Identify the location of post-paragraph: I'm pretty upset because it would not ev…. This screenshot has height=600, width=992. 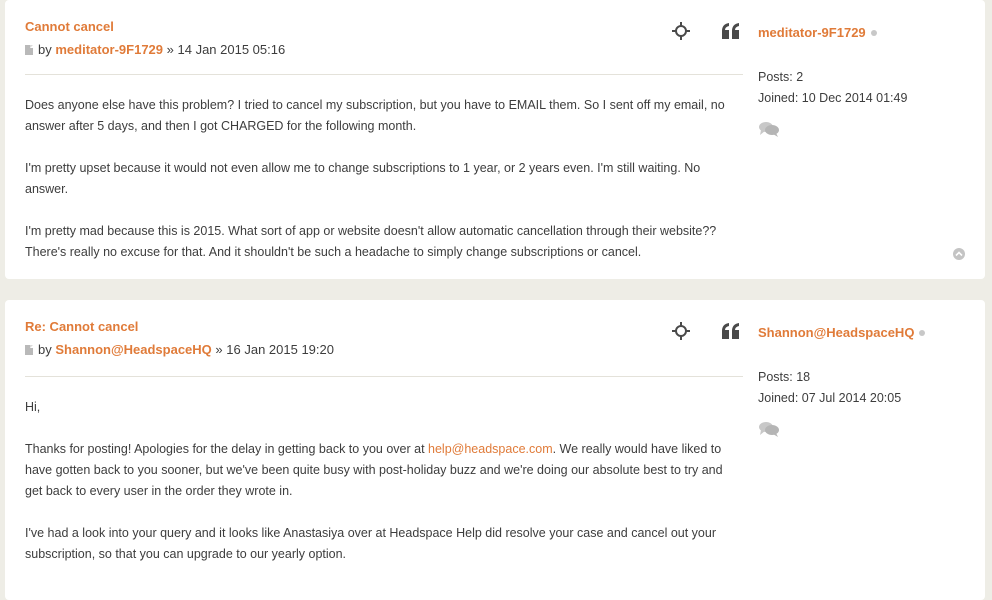
(363, 178).